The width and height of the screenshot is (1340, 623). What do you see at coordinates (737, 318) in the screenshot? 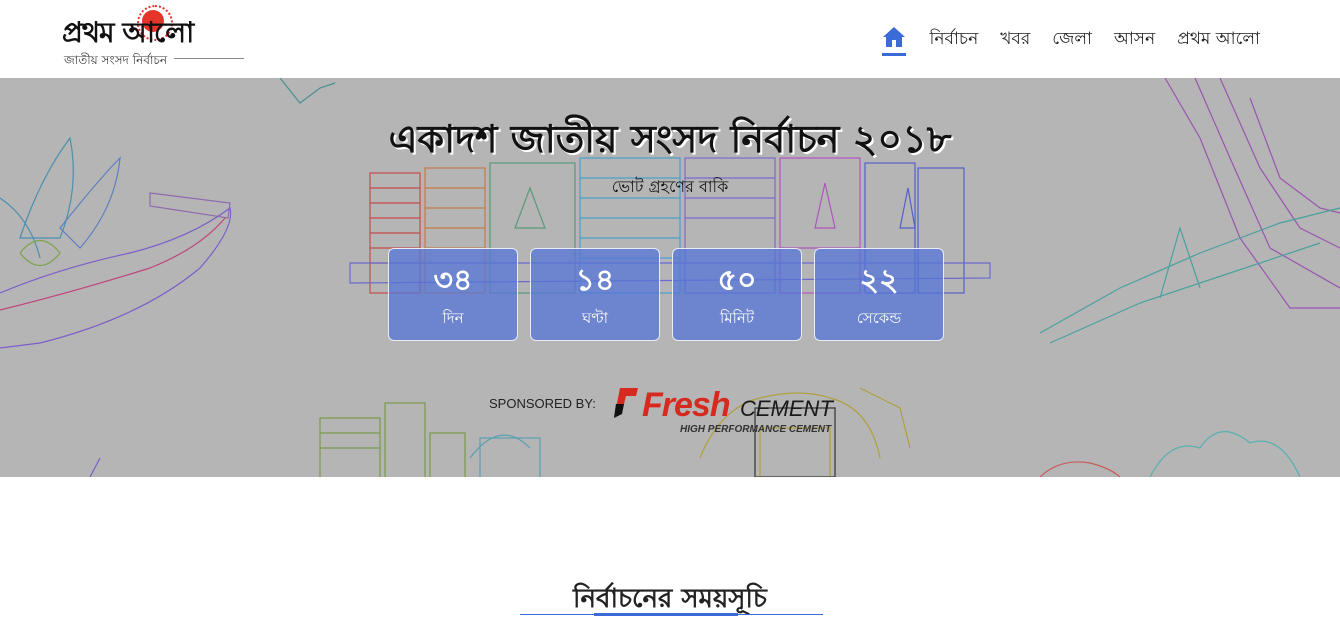
I see `countdown-label: মিনিট` at bounding box center [737, 318].